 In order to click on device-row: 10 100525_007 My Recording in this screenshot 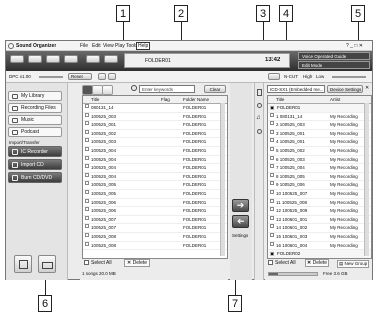, I will do `click(319, 194)`.